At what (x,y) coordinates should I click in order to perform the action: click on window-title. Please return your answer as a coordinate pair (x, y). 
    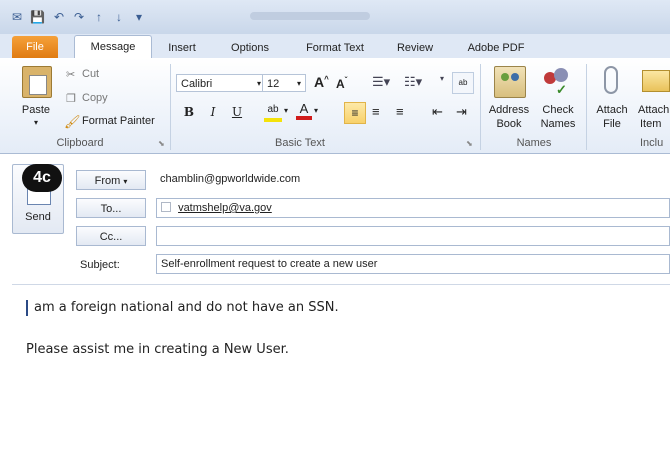
    Looking at the image, I should click on (310, 16).